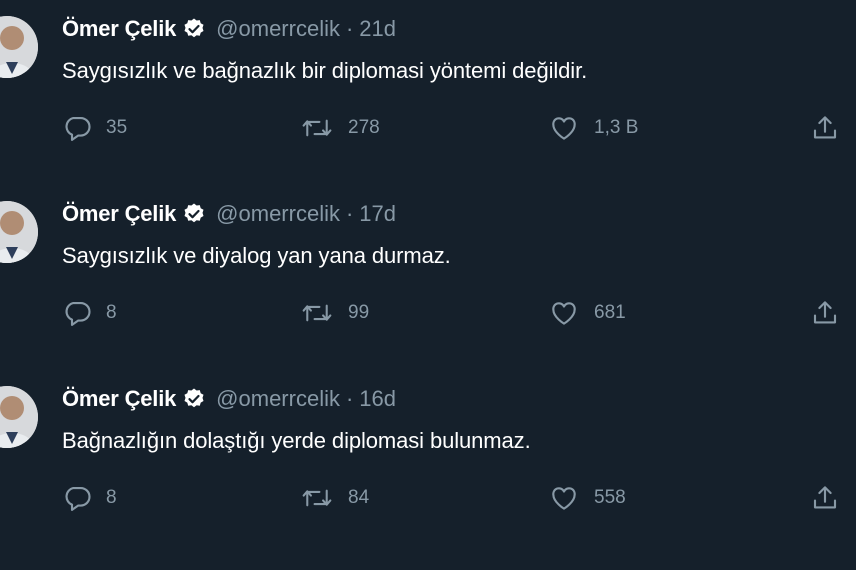 The height and width of the screenshot is (570, 856). Describe the element at coordinates (593, 128) in the screenshot. I see `like-button: 1,3 B` at that location.